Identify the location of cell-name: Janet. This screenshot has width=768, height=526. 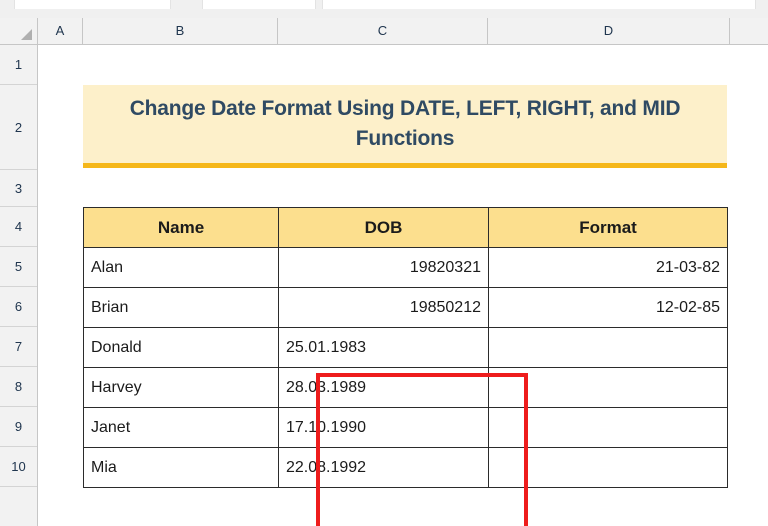
(181, 427).